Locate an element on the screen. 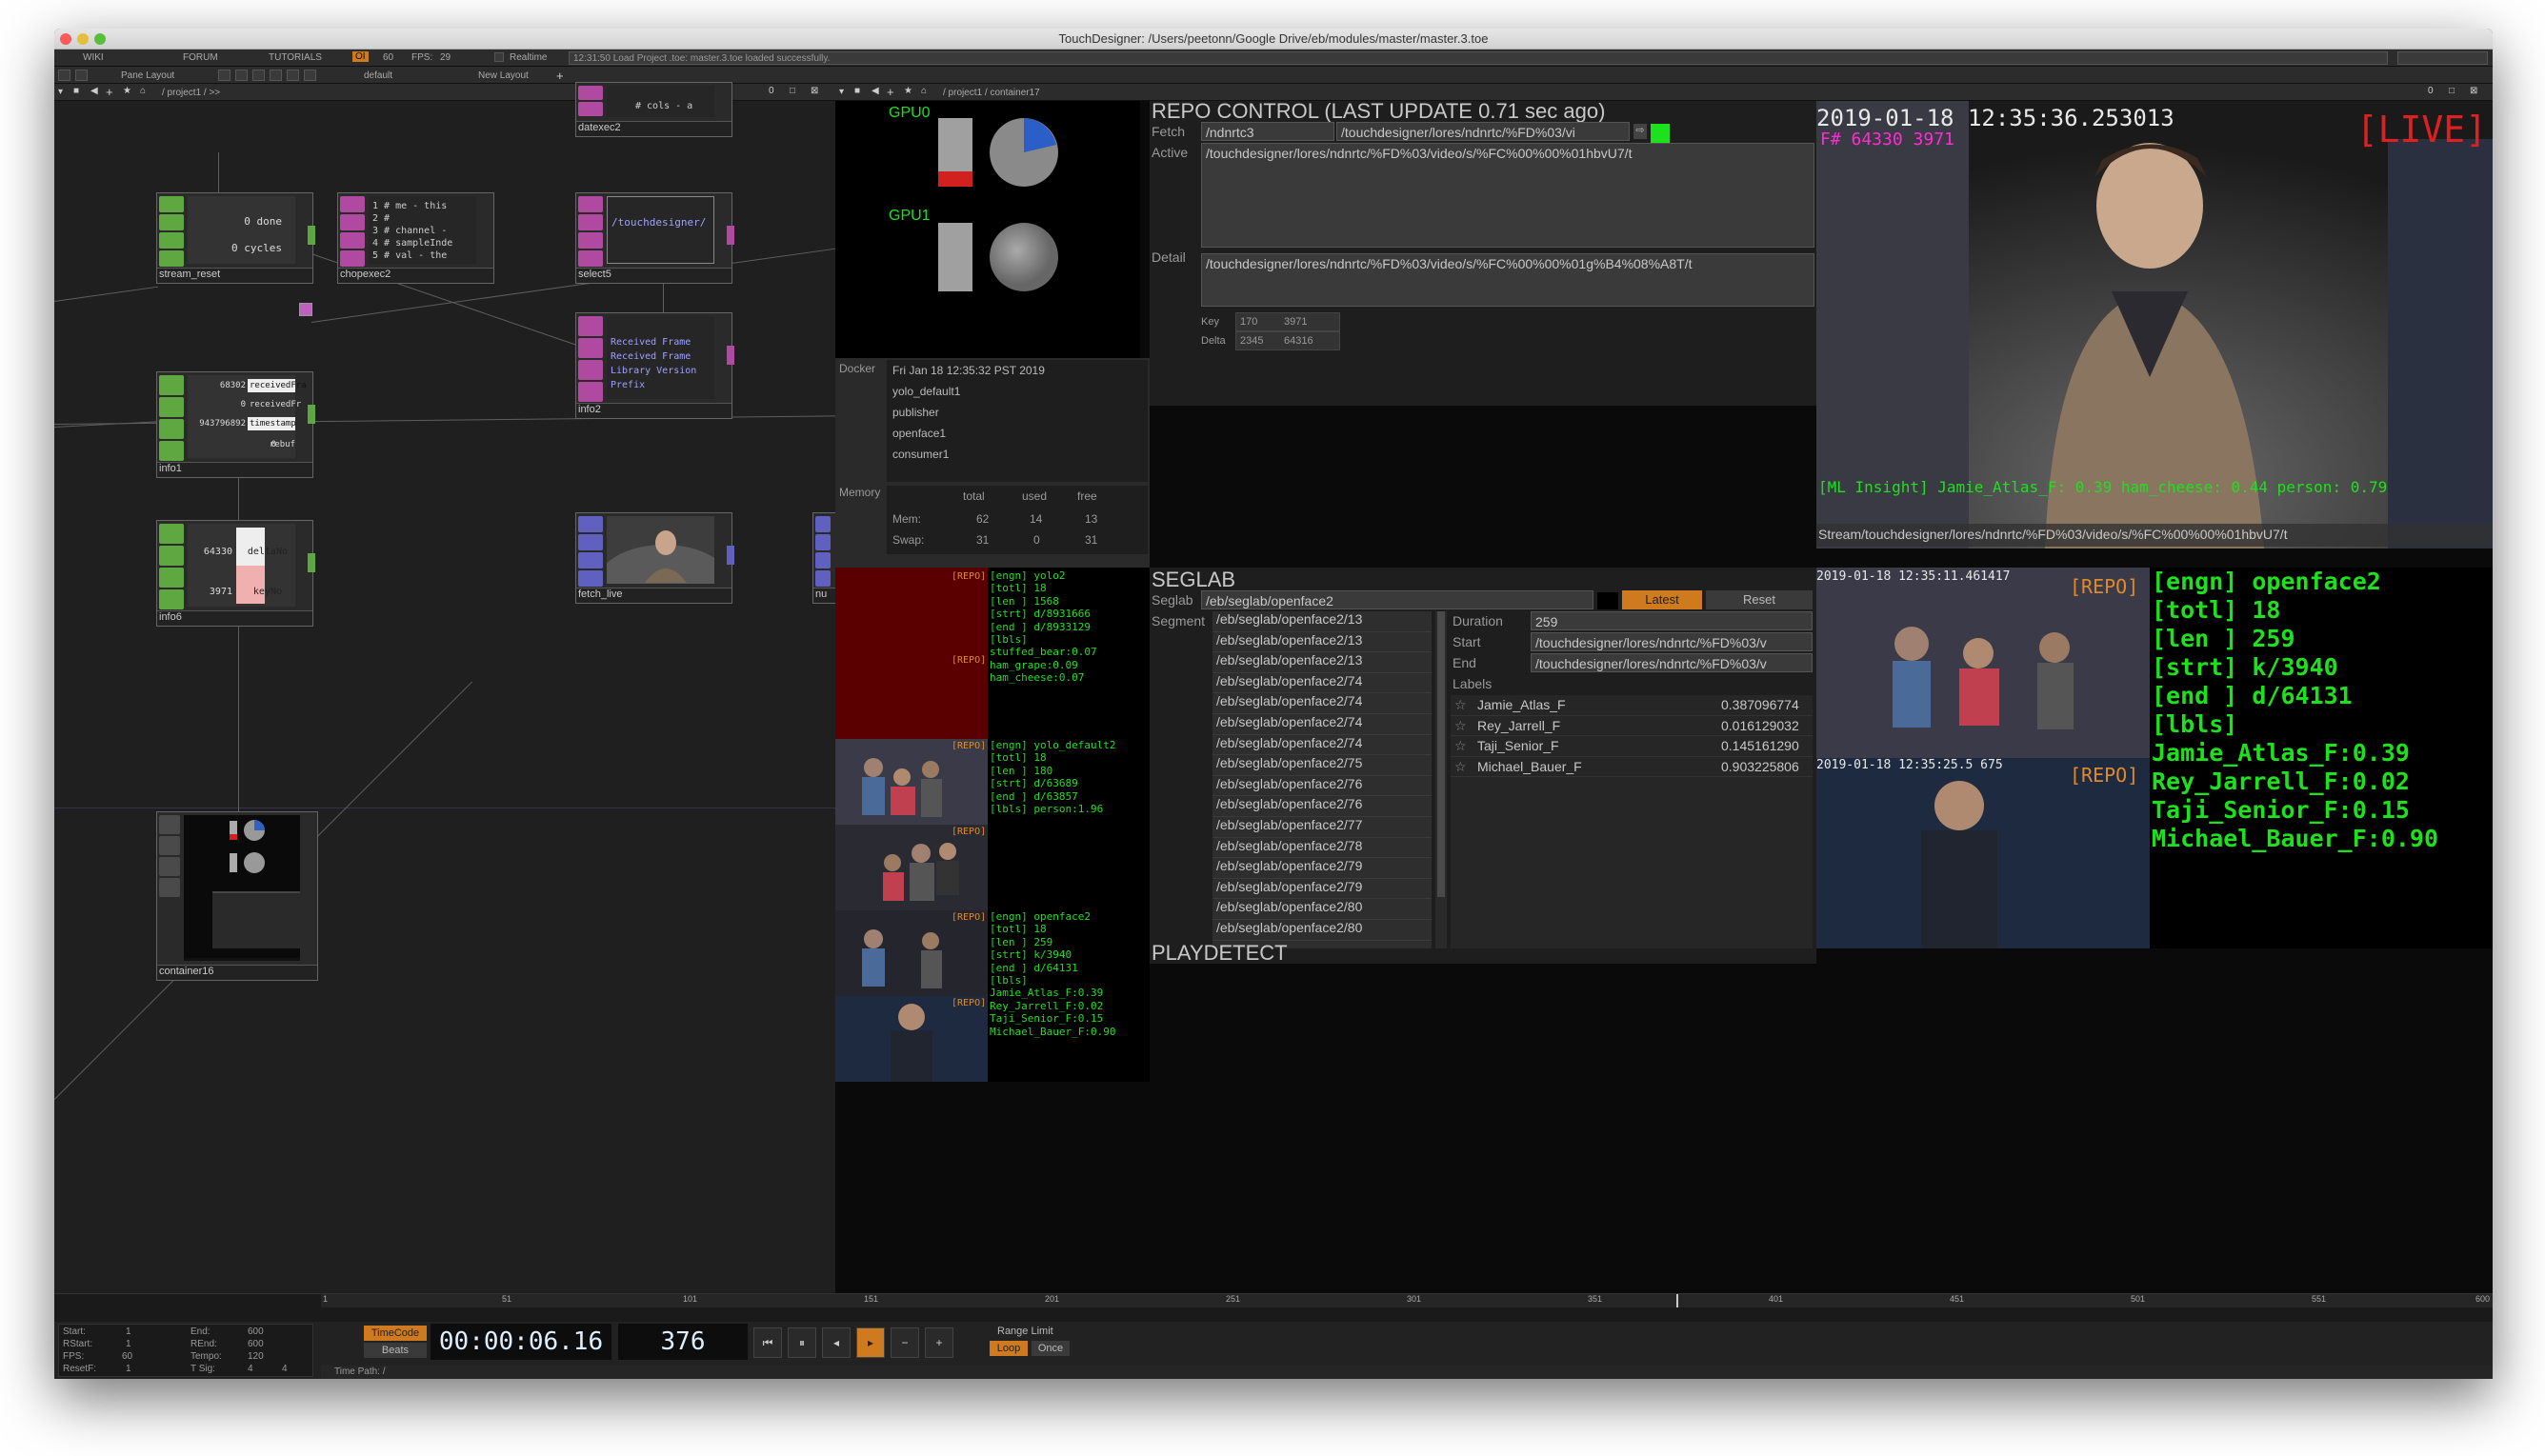 This screenshot has height=1456, width=2545. layout-3-icon is located at coordinates (258, 75).